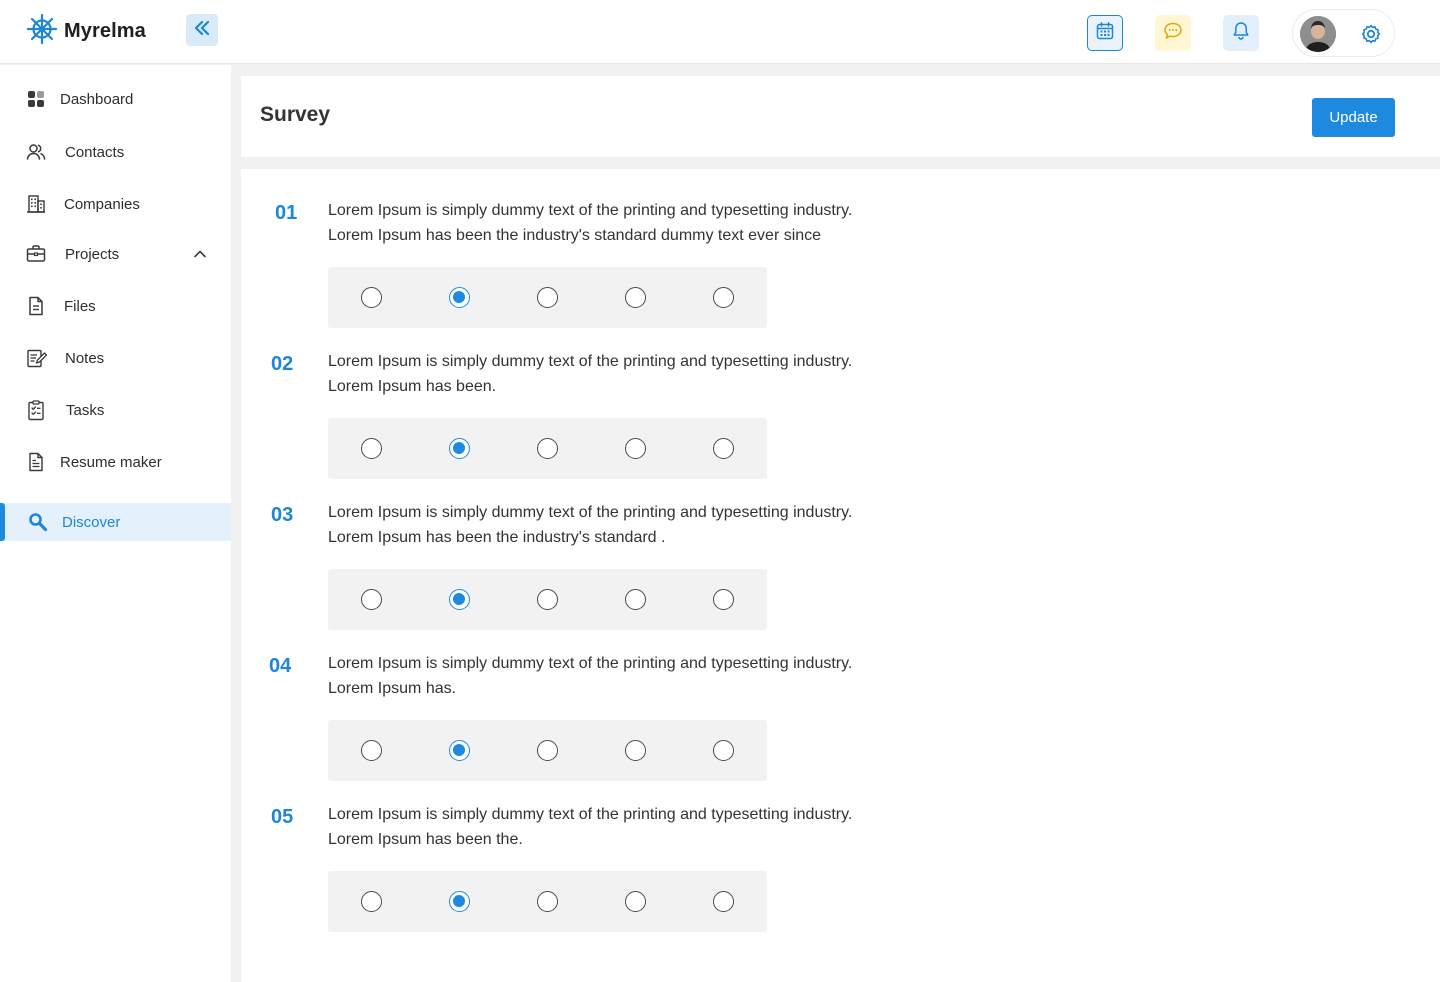  Describe the element at coordinates (85, 358) in the screenshot. I see `sidebar-item-label: Notes` at that location.